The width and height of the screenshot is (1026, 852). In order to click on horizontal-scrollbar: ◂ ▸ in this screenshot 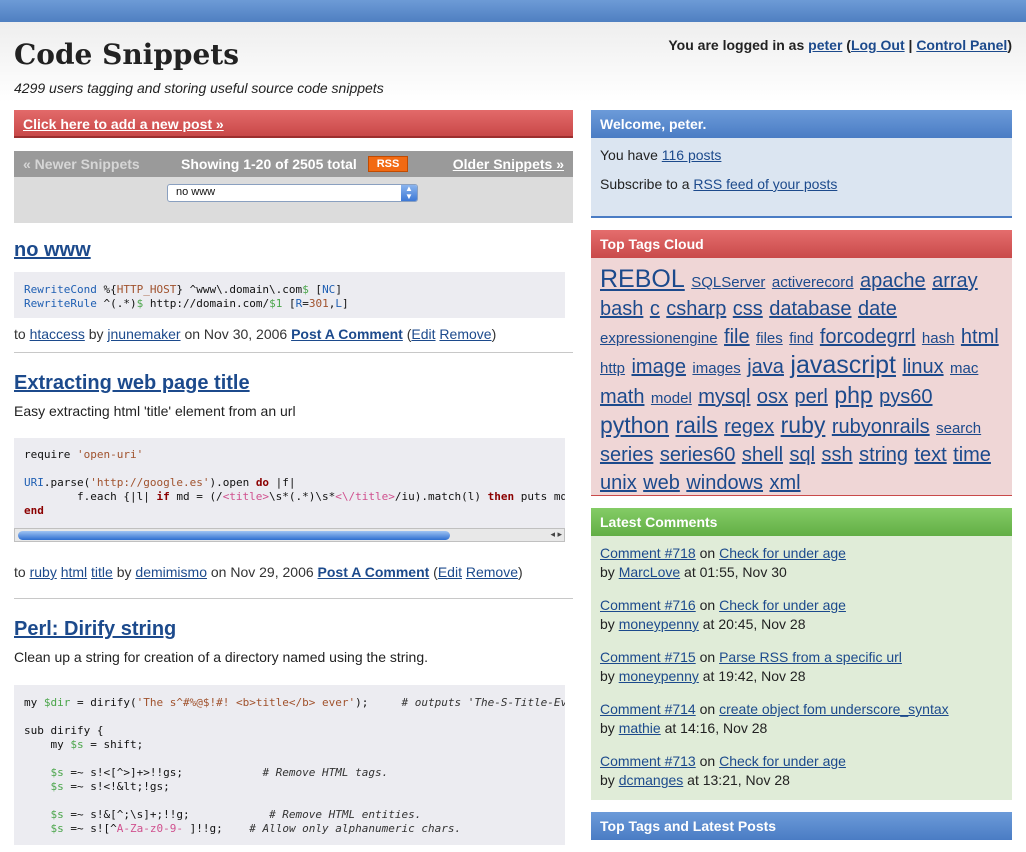, I will do `click(289, 535)`.